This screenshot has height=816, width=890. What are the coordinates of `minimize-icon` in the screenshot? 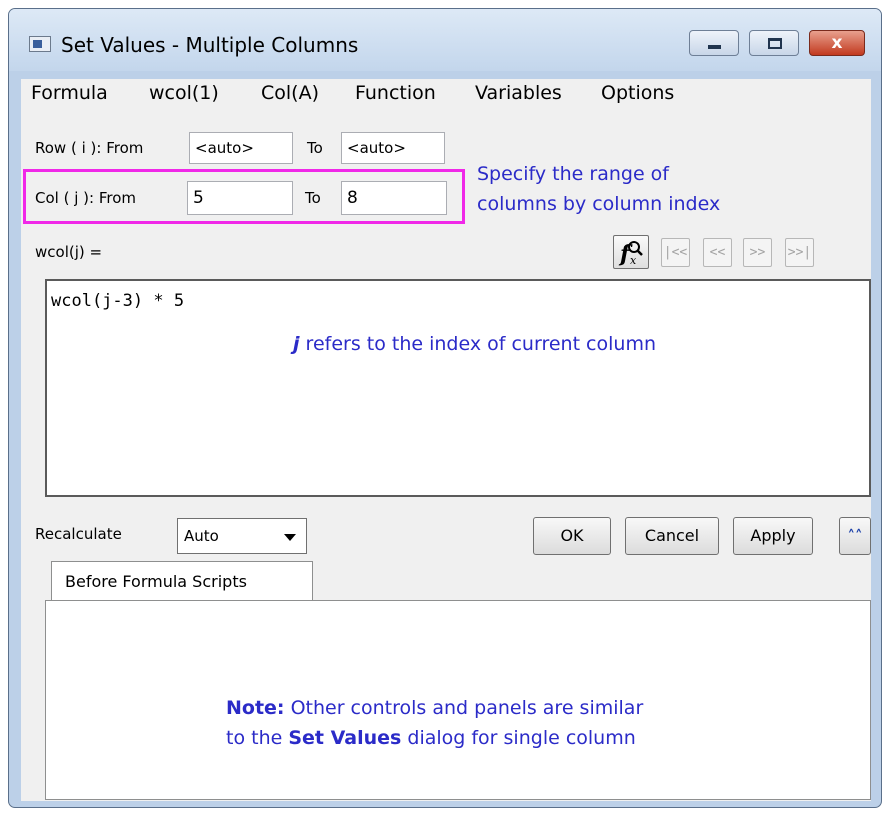 It's located at (714, 47).